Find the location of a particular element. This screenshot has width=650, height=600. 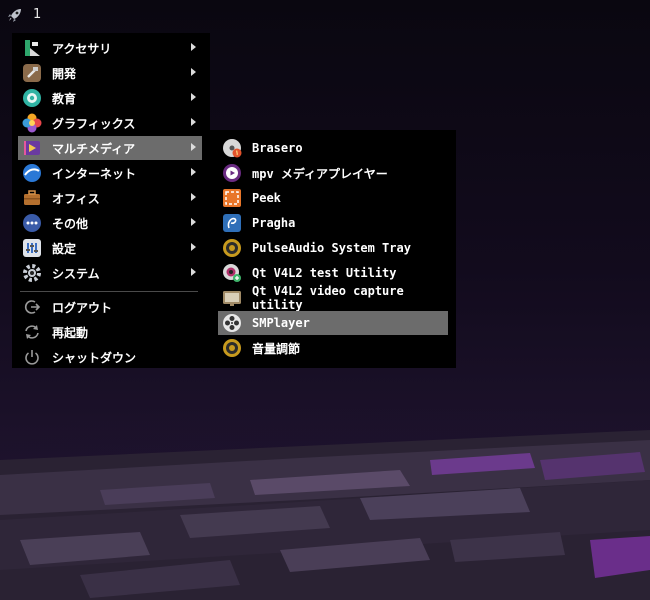

office-icon is located at coordinates (32, 198).